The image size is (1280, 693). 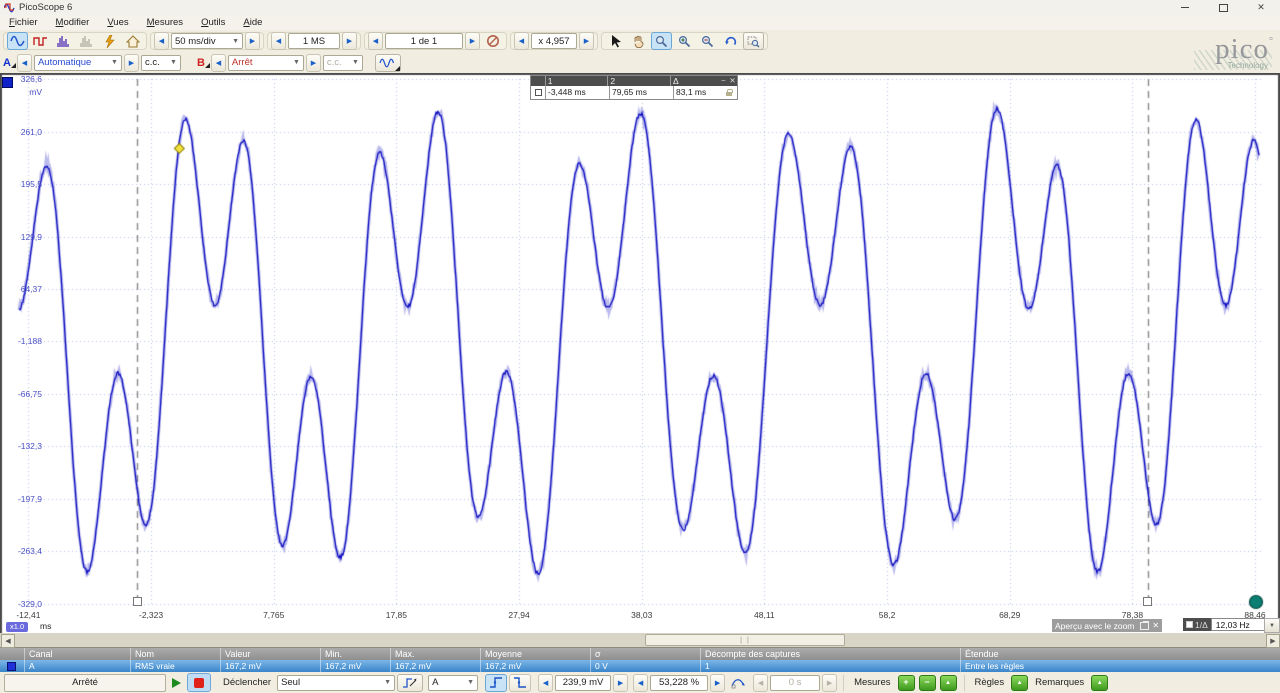 I want to click on rulers-button: ▲, so click(x=1020, y=682).